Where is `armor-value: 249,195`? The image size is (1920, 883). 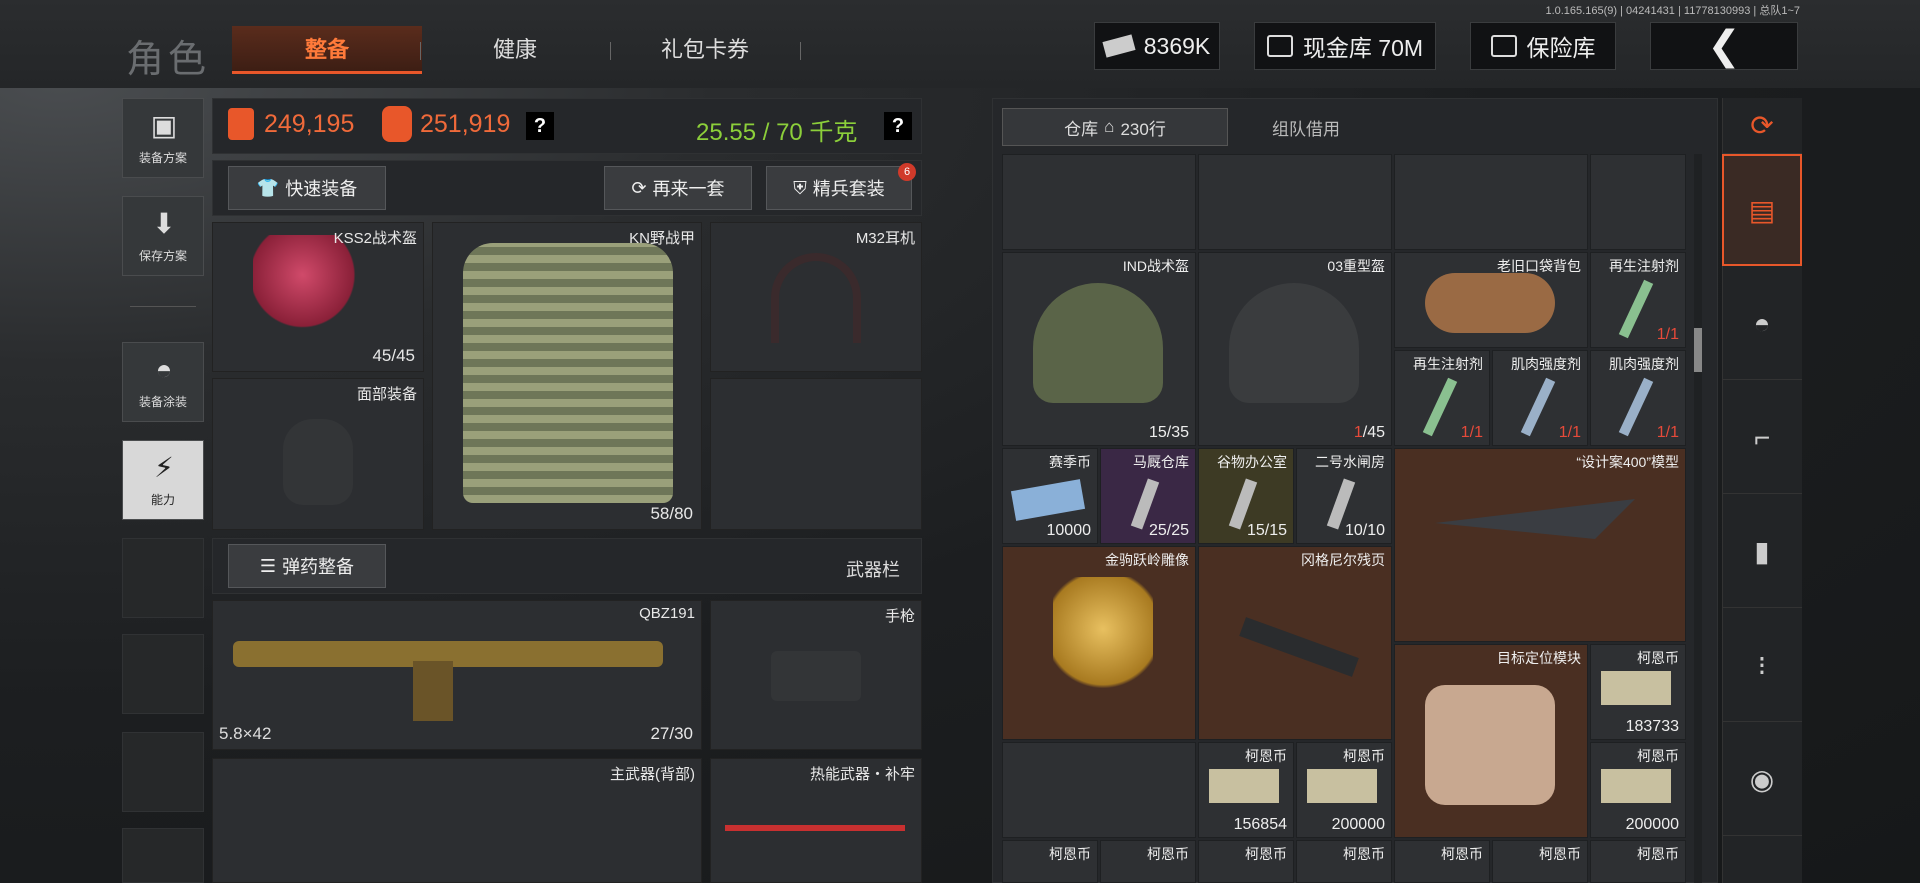 armor-value: 249,195 is located at coordinates (309, 124).